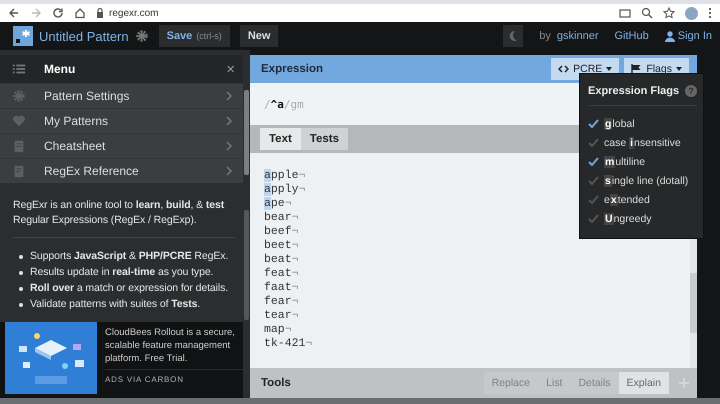 This screenshot has height=404, width=720. I want to click on save-button: Save (ctrl-s), so click(194, 36).